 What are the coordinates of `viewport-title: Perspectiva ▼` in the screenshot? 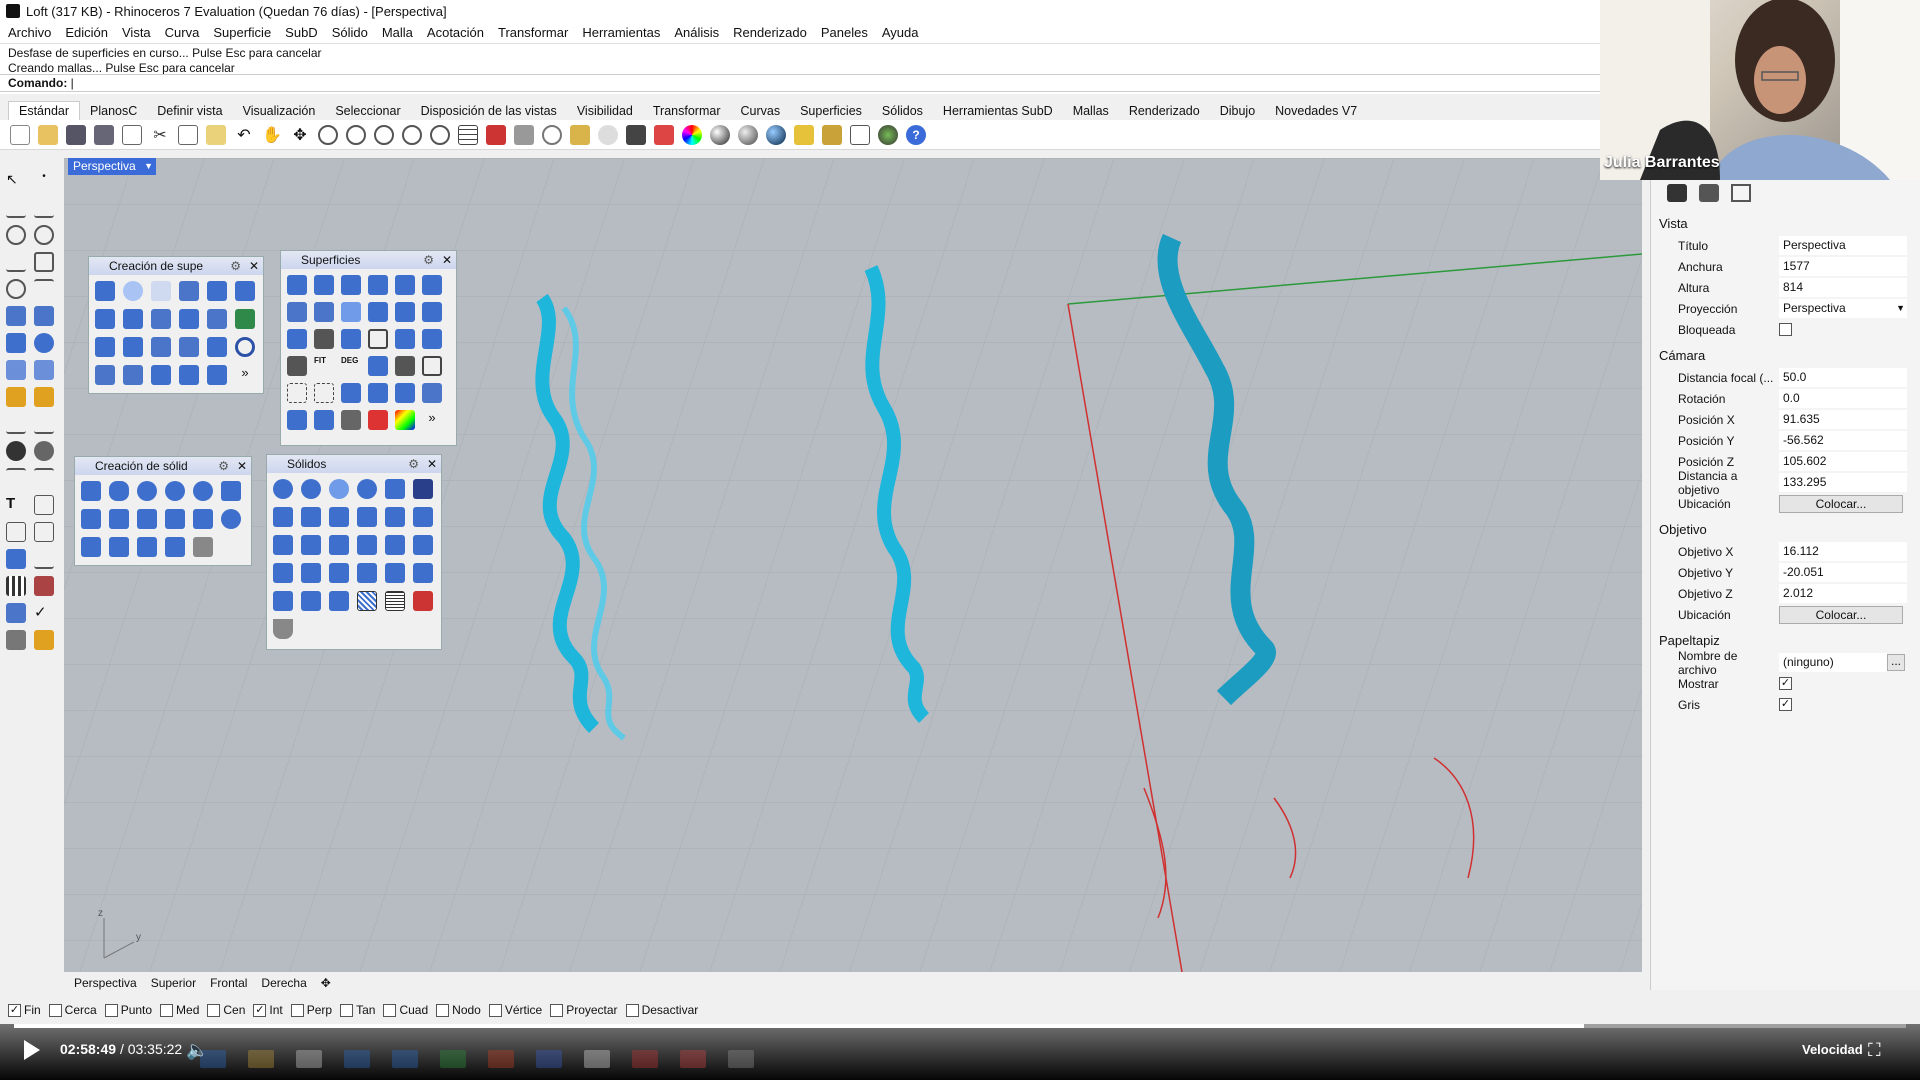 It's located at (112, 166).